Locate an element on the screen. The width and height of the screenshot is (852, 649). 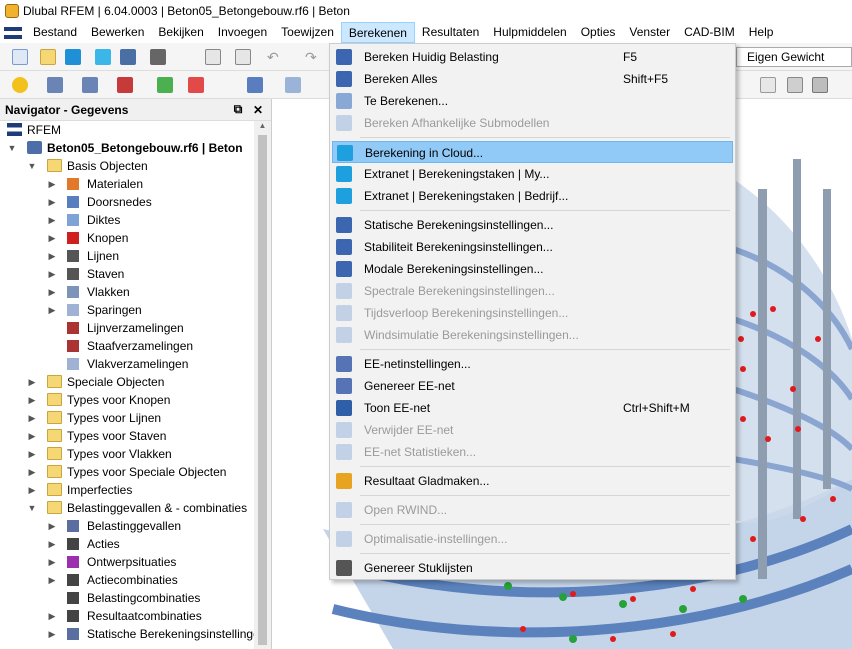
tree-item: ▶ Diktes is located at coordinates (127, 220).